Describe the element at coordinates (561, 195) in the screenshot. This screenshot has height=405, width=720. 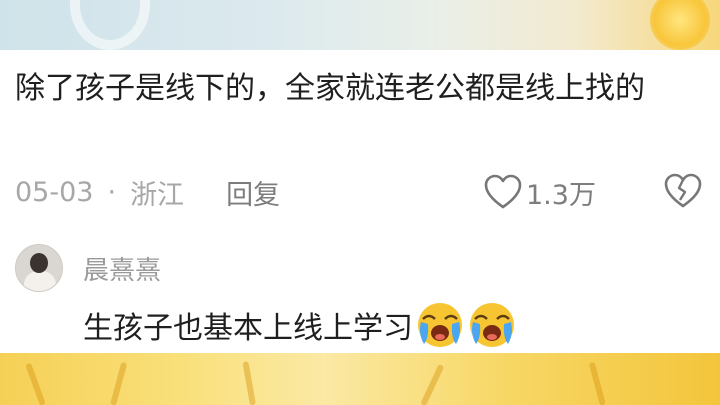
I see `like-count: 1.3万` at that location.